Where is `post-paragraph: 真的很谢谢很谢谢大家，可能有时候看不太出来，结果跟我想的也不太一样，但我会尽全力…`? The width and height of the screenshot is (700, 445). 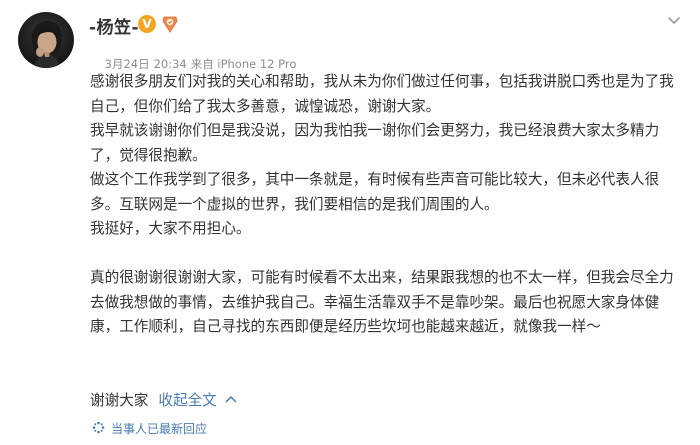 post-paragraph: 真的很谢谢很谢谢大家，可能有时候看不太出来，结果跟我想的也不太一样，但我会尽全力… is located at coordinates (382, 302).